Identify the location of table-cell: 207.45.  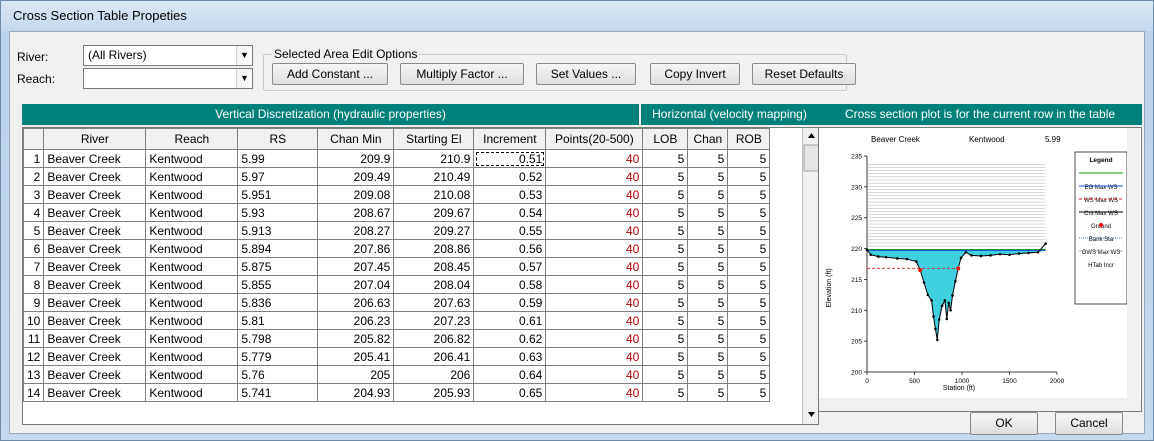
(356, 266).